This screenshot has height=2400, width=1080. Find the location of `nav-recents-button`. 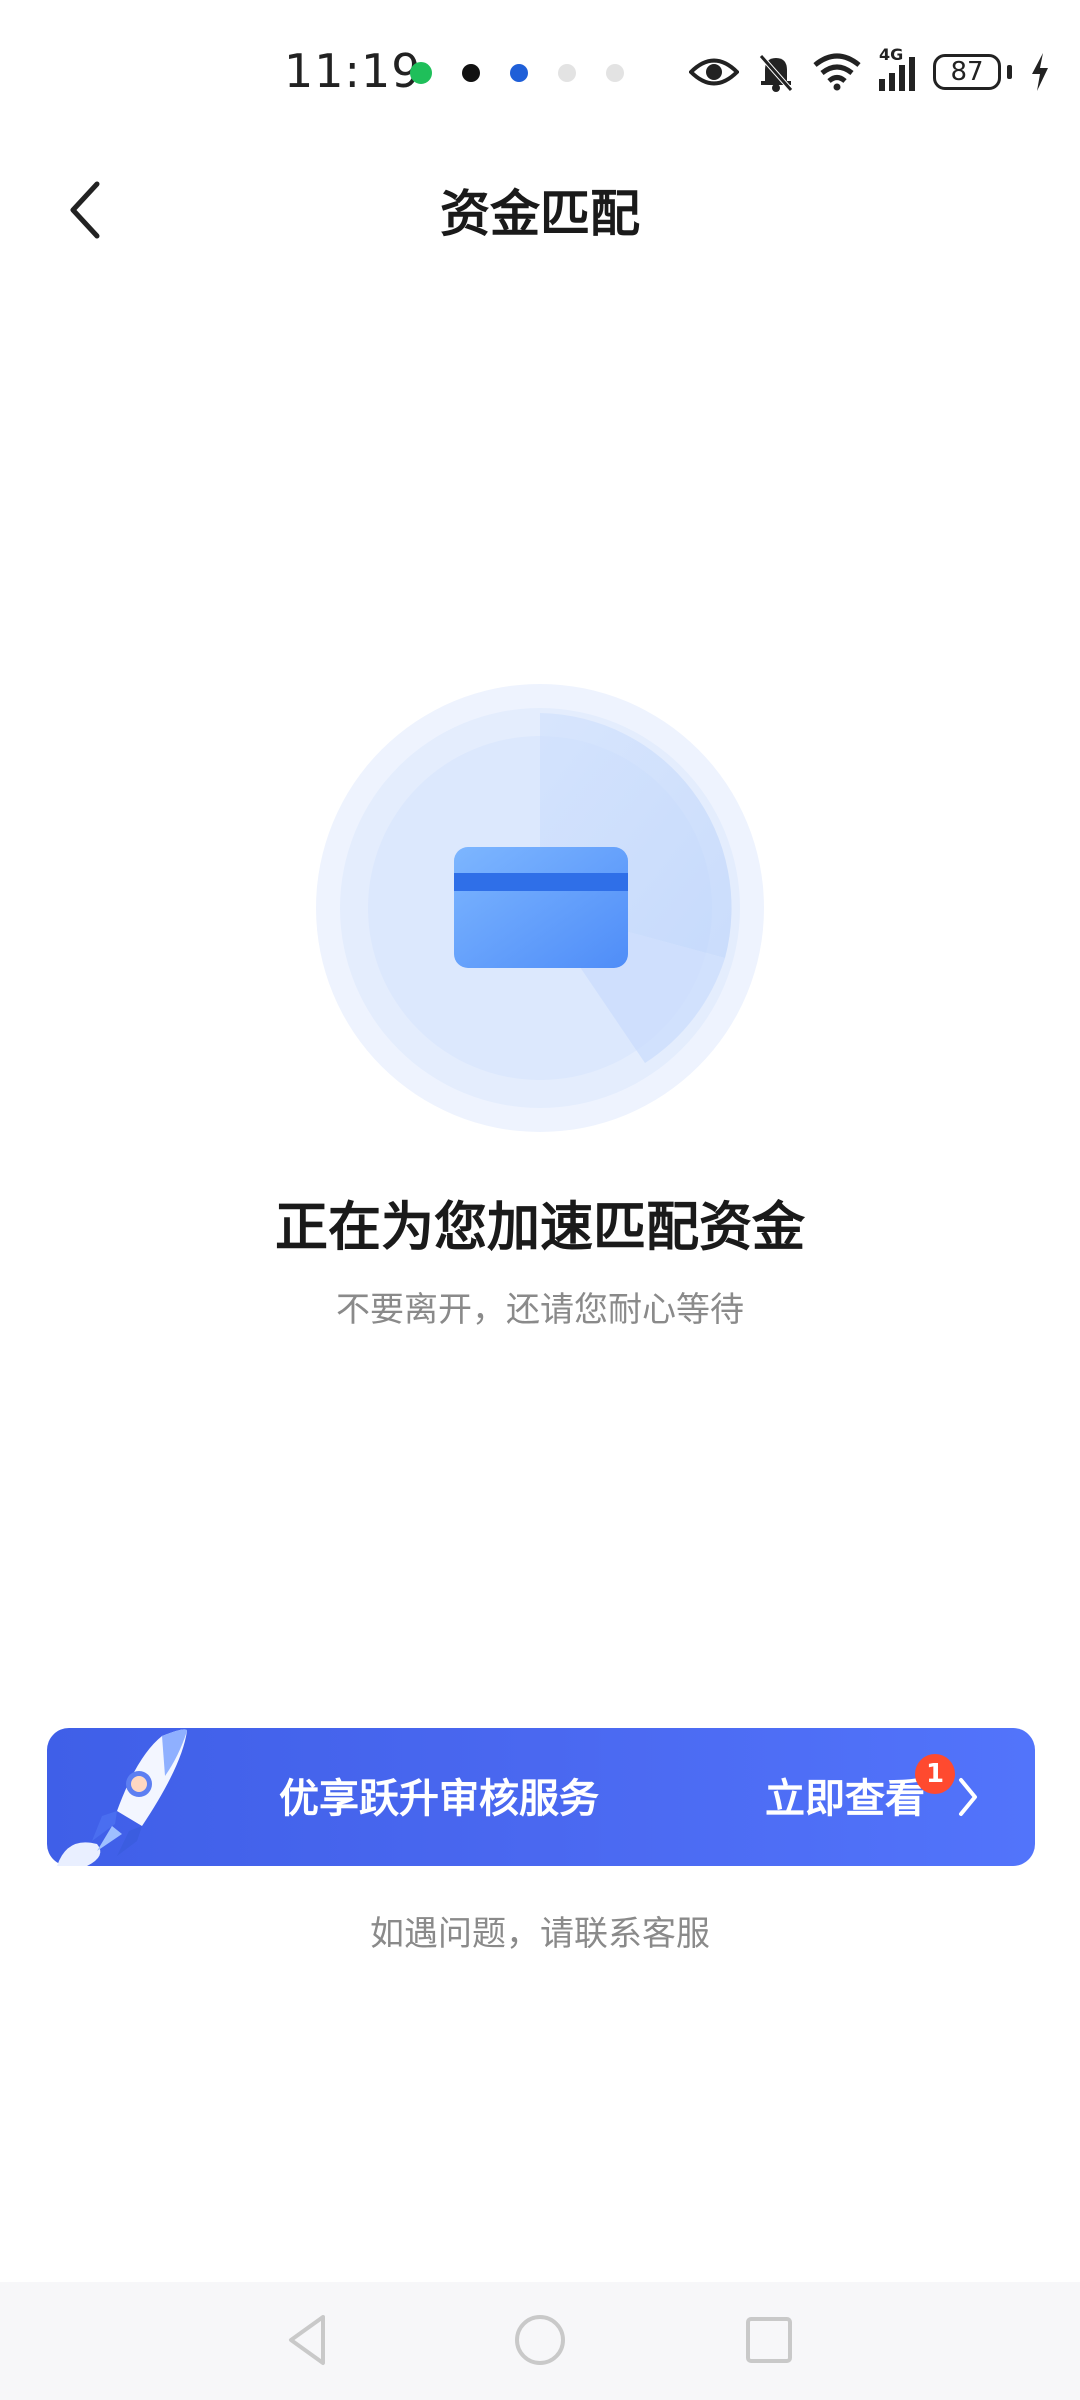

nav-recents-button is located at coordinates (769, 2340).